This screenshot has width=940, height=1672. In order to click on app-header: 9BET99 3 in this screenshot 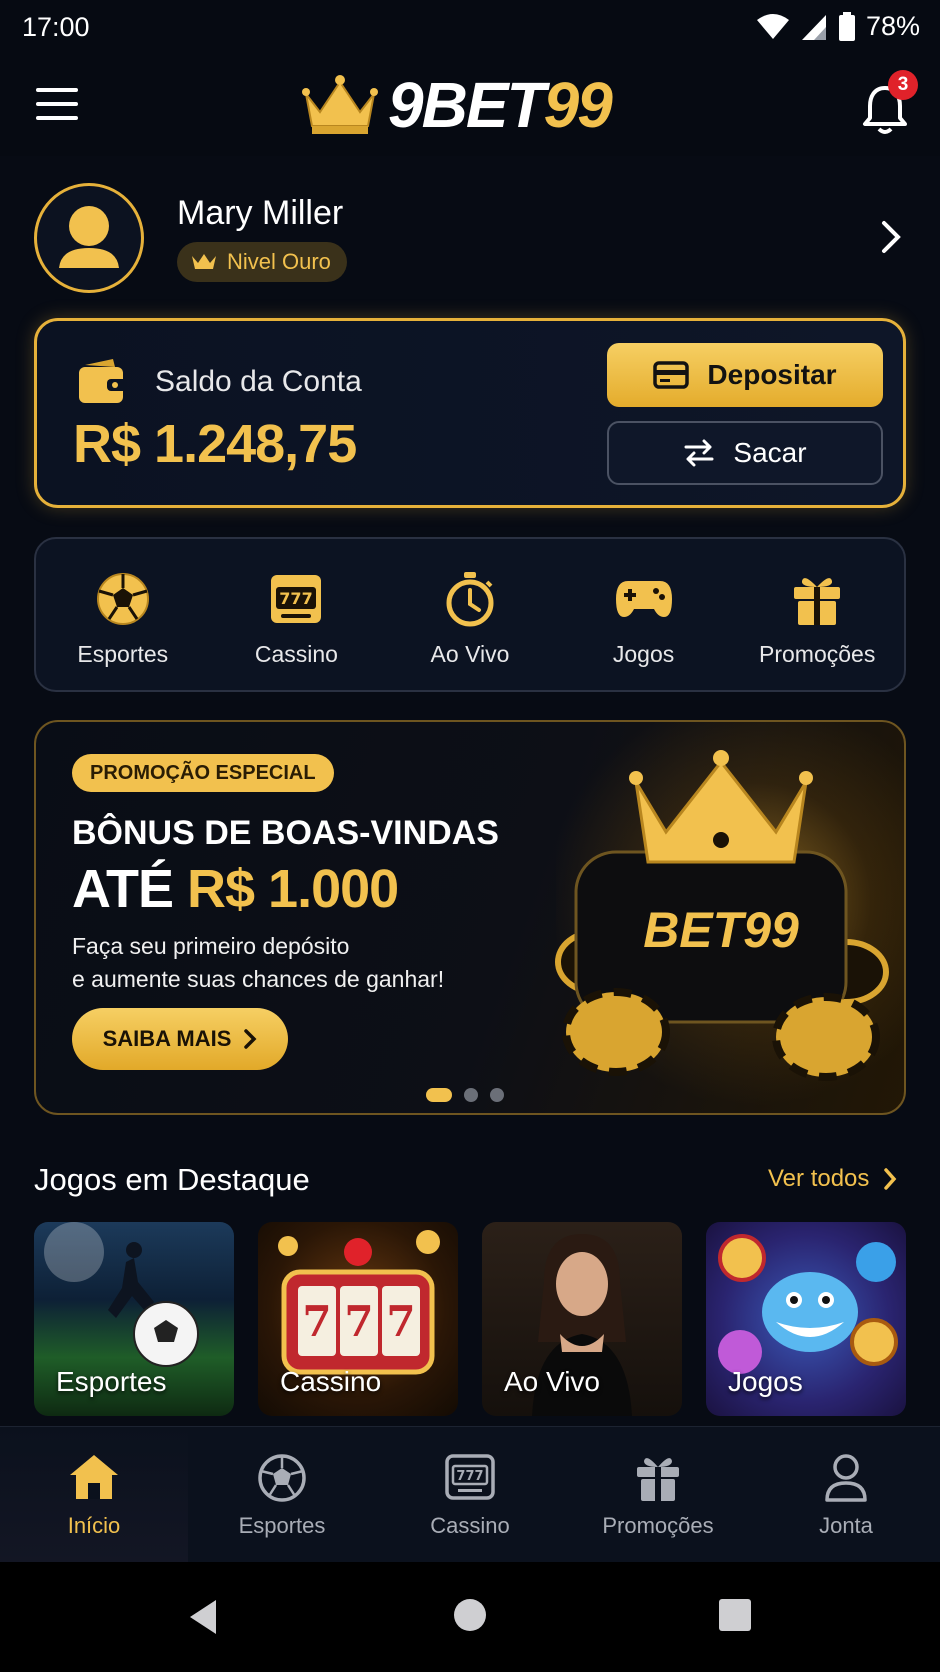, I will do `click(470, 106)`.